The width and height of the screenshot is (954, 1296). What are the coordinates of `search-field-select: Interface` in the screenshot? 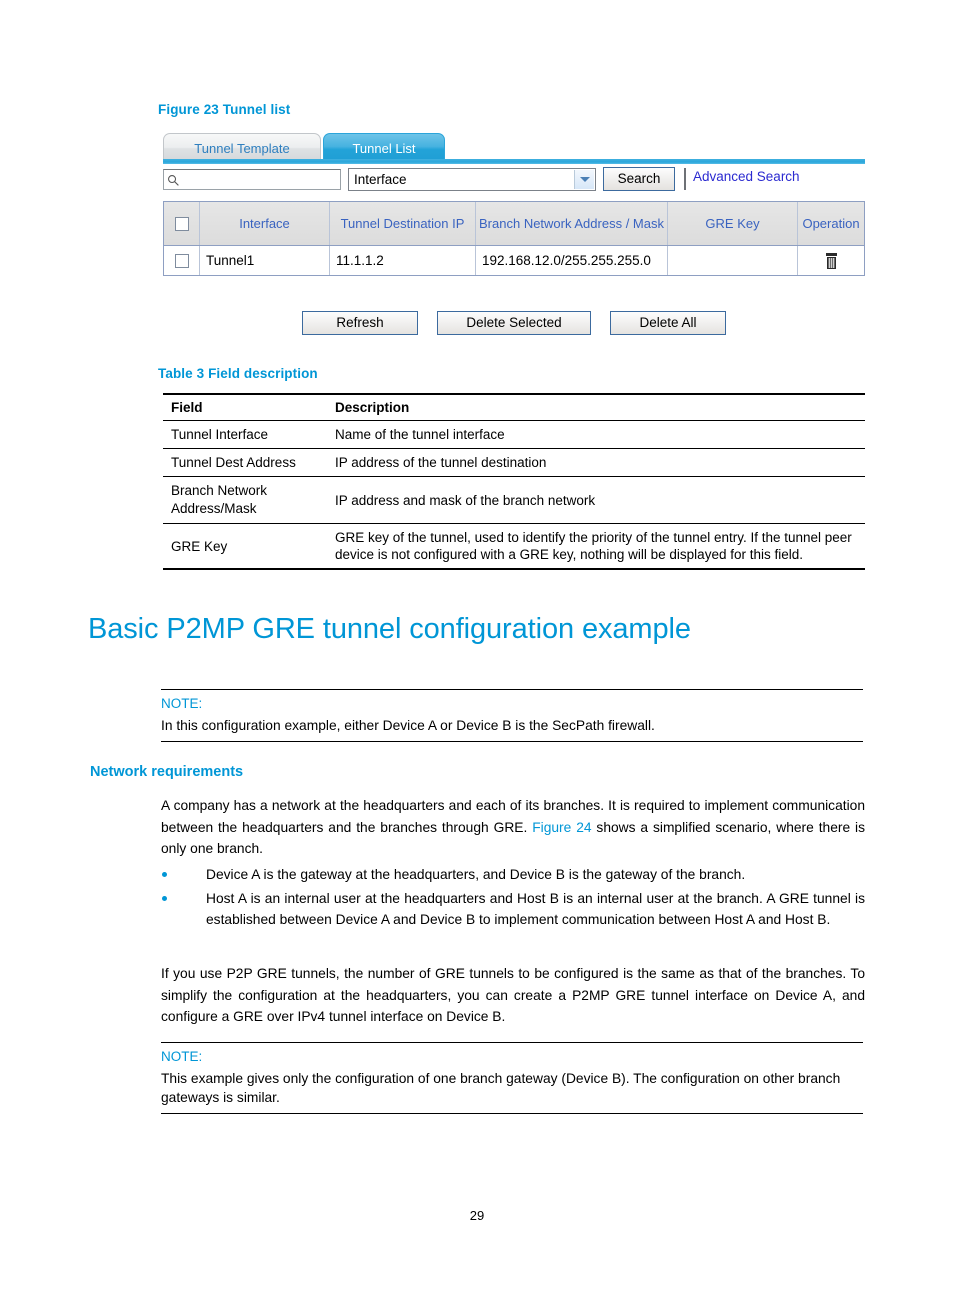 It's located at (472, 179).